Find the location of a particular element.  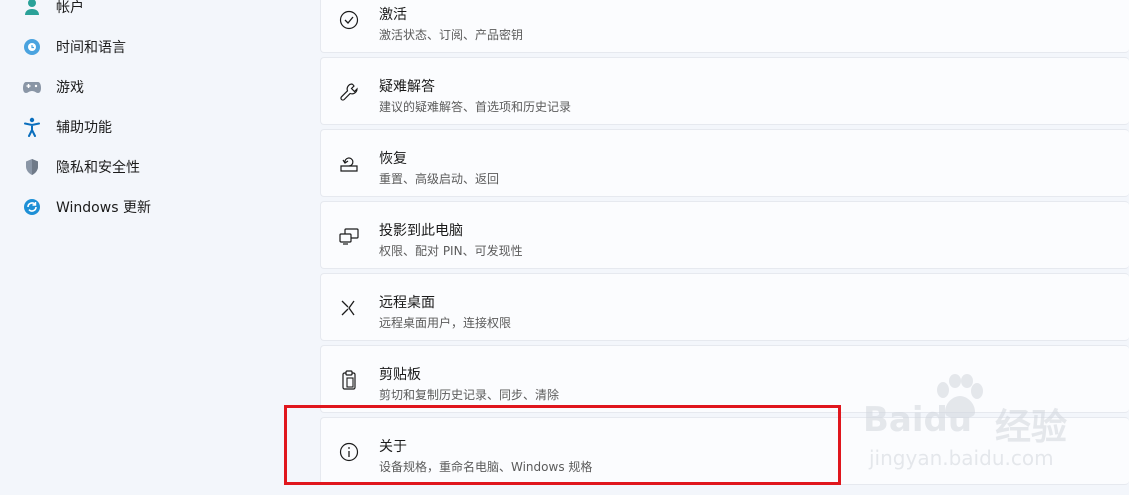

sidebar-item-privacy: 隐私和安全性 is located at coordinates (80, 167).